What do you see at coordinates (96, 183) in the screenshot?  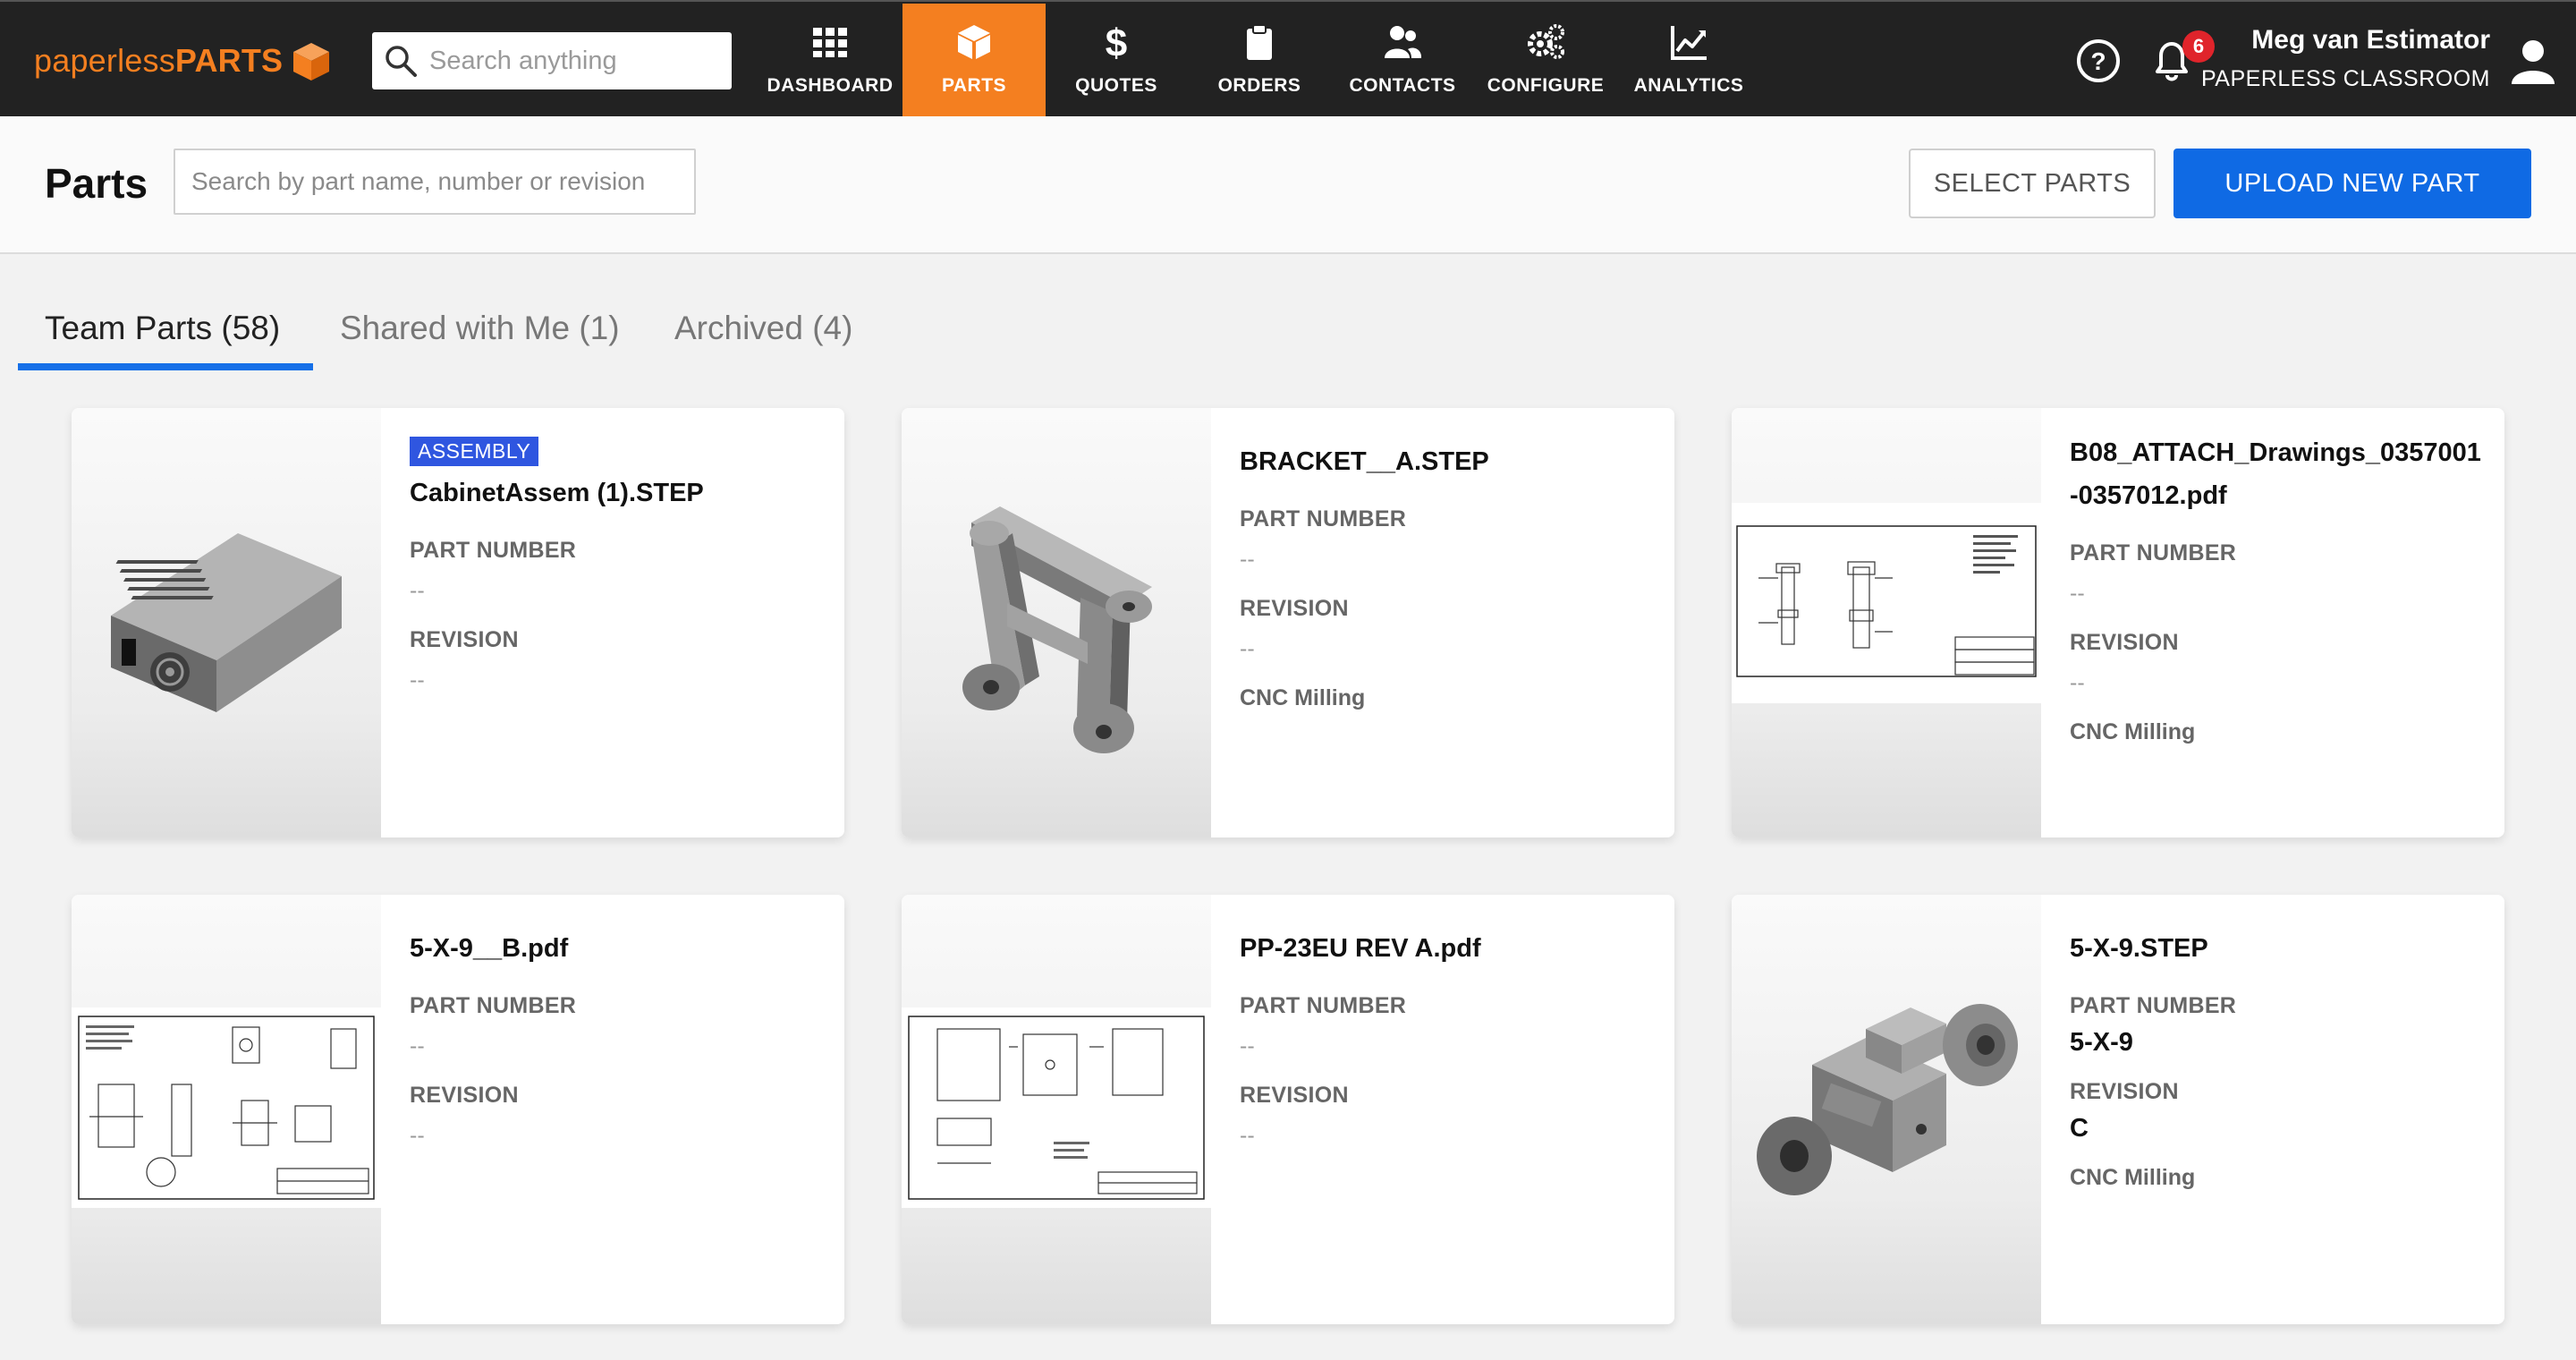 I see `page-title: Parts` at bounding box center [96, 183].